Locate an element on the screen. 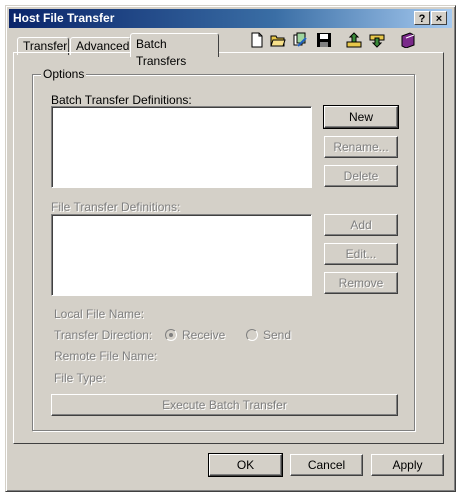 The width and height of the screenshot is (464, 497). batch-definitions-listbox is located at coordinates (181, 147).